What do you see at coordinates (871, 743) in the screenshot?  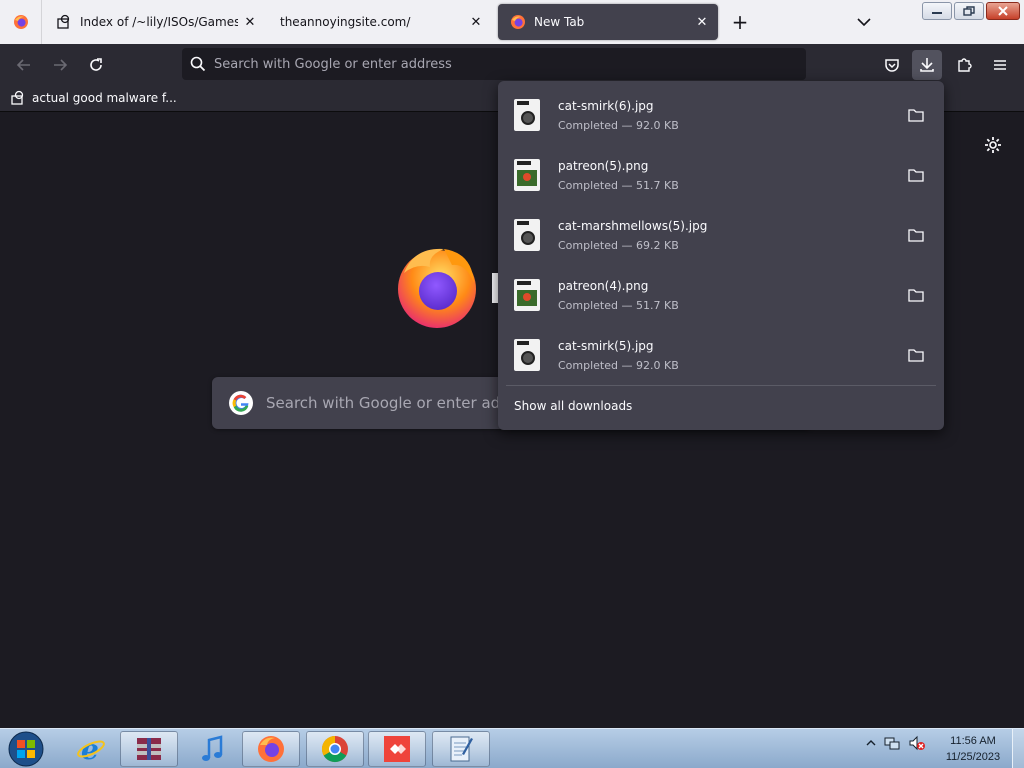 I see `show-hidden-icons-icon` at bounding box center [871, 743].